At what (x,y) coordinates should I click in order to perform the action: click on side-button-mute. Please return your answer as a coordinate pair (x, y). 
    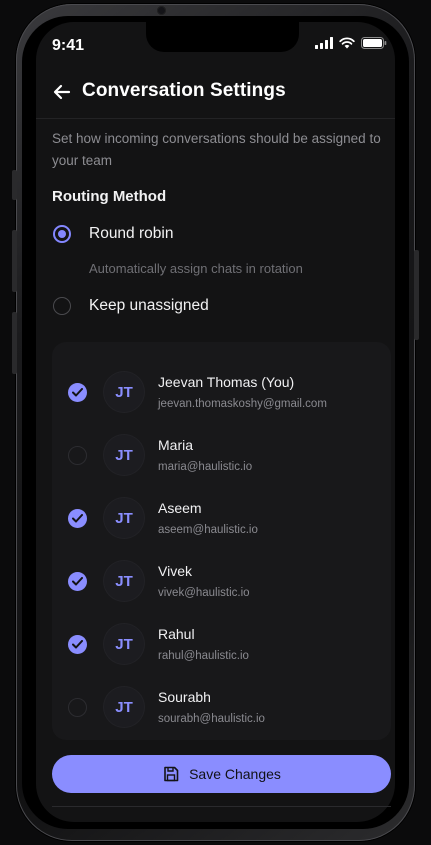
    Looking at the image, I should click on (14, 185).